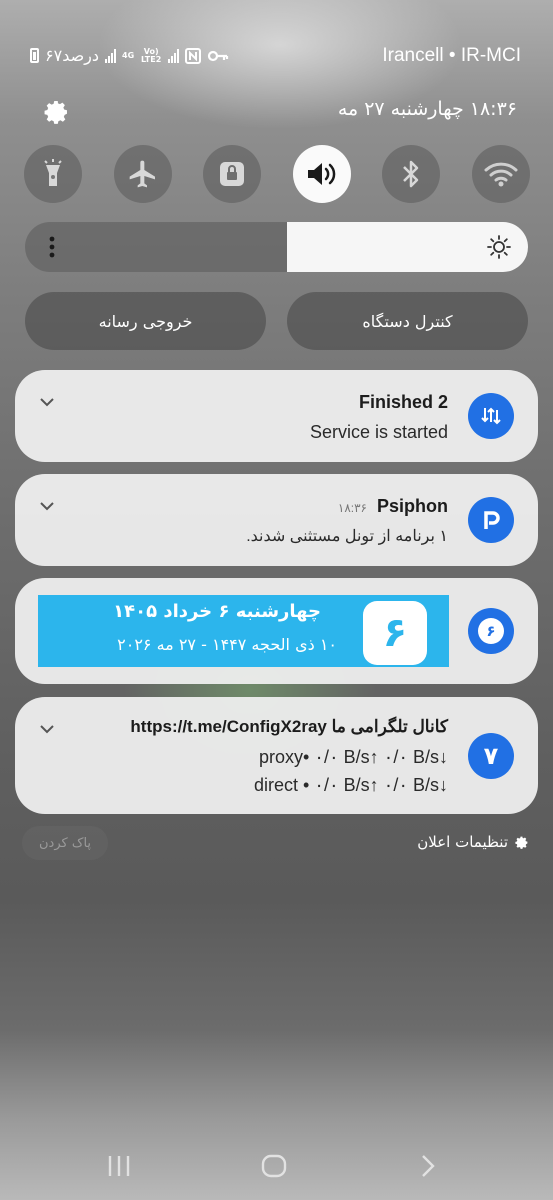 The image size is (553, 1200). I want to click on psiphon-icon, so click(492, 520).